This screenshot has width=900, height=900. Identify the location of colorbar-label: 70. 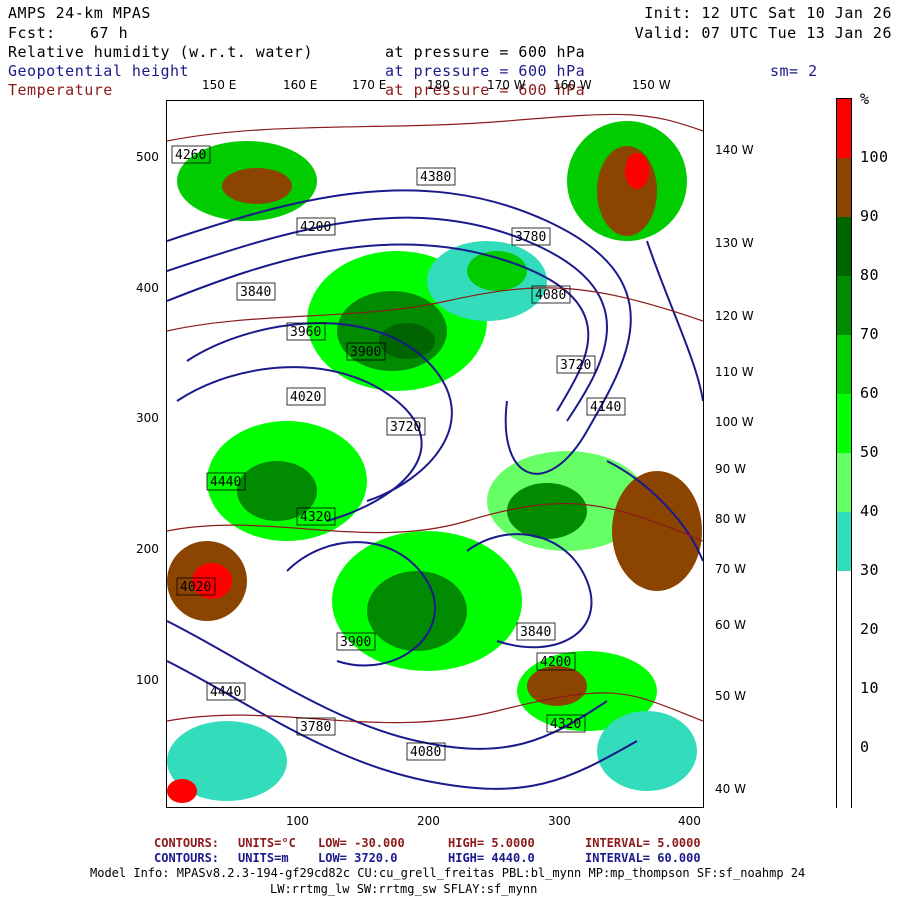
(870, 334).